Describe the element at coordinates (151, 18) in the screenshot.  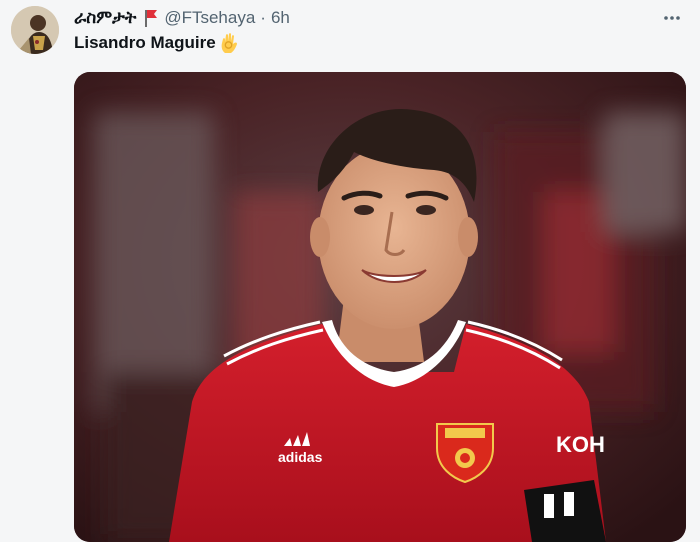
I see `red-flag-icon` at that location.